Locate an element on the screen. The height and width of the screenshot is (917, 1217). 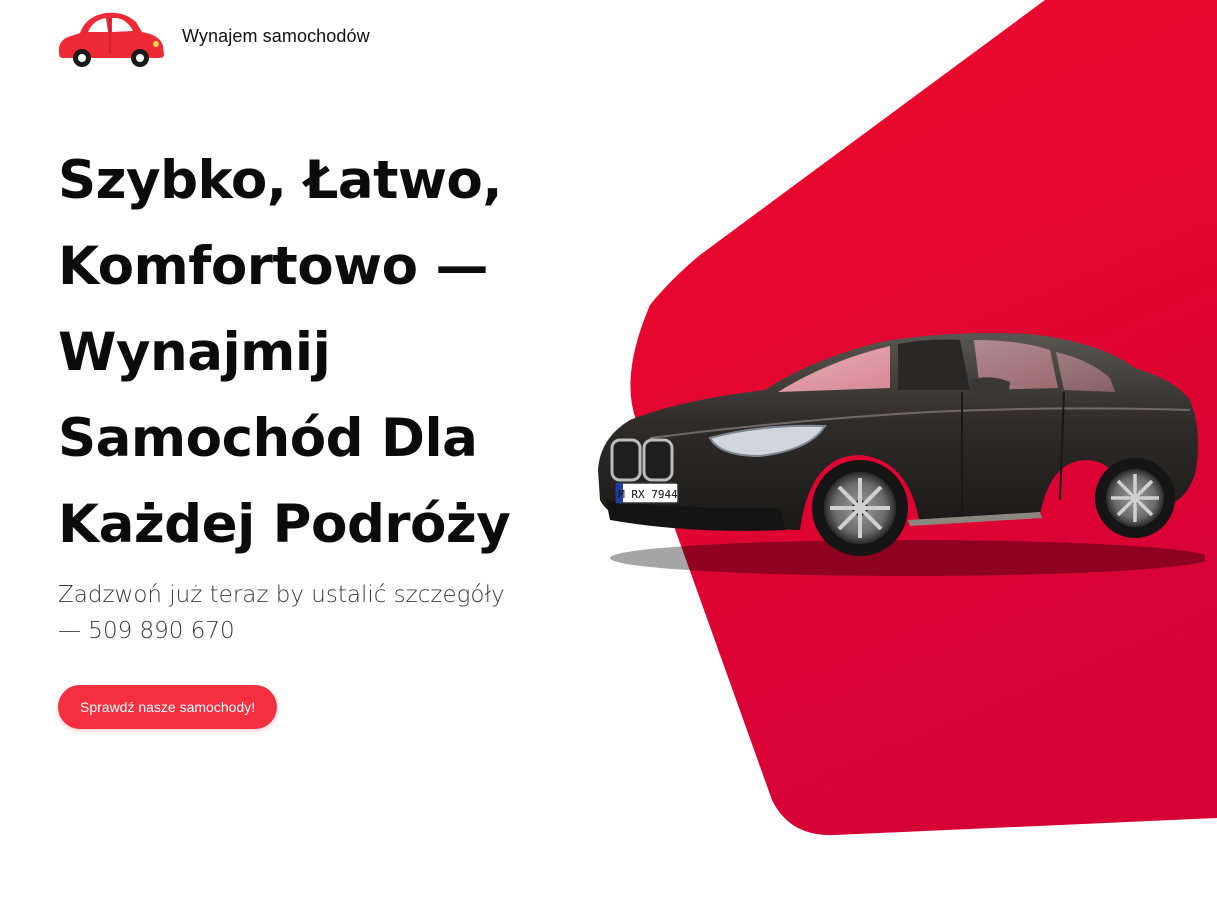
check-cars-button: Sprawdź nasze samochody! is located at coordinates (168, 707).